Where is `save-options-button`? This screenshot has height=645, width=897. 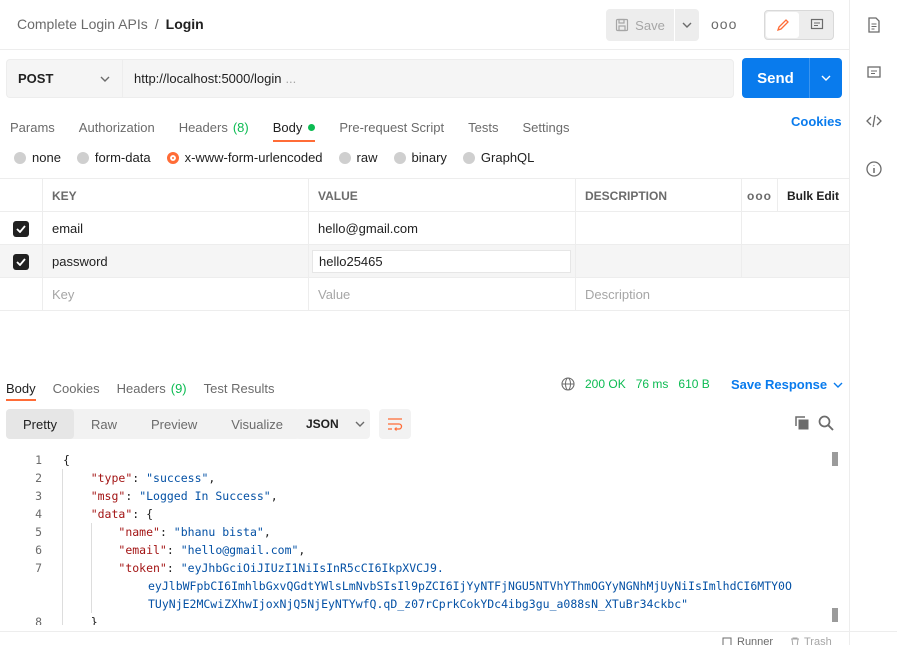 save-options-button is located at coordinates (686, 25).